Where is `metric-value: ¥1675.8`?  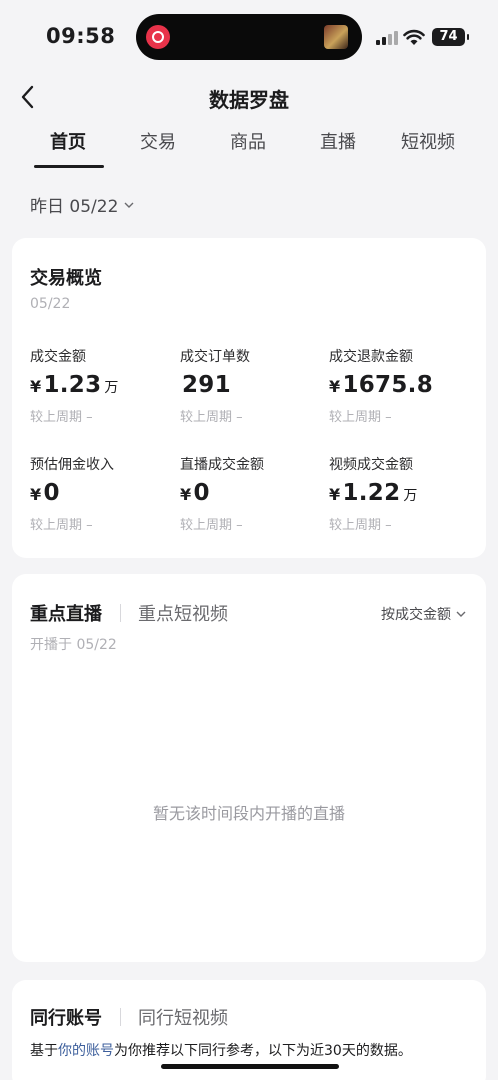
metric-value: ¥1675.8 is located at coordinates (404, 385).